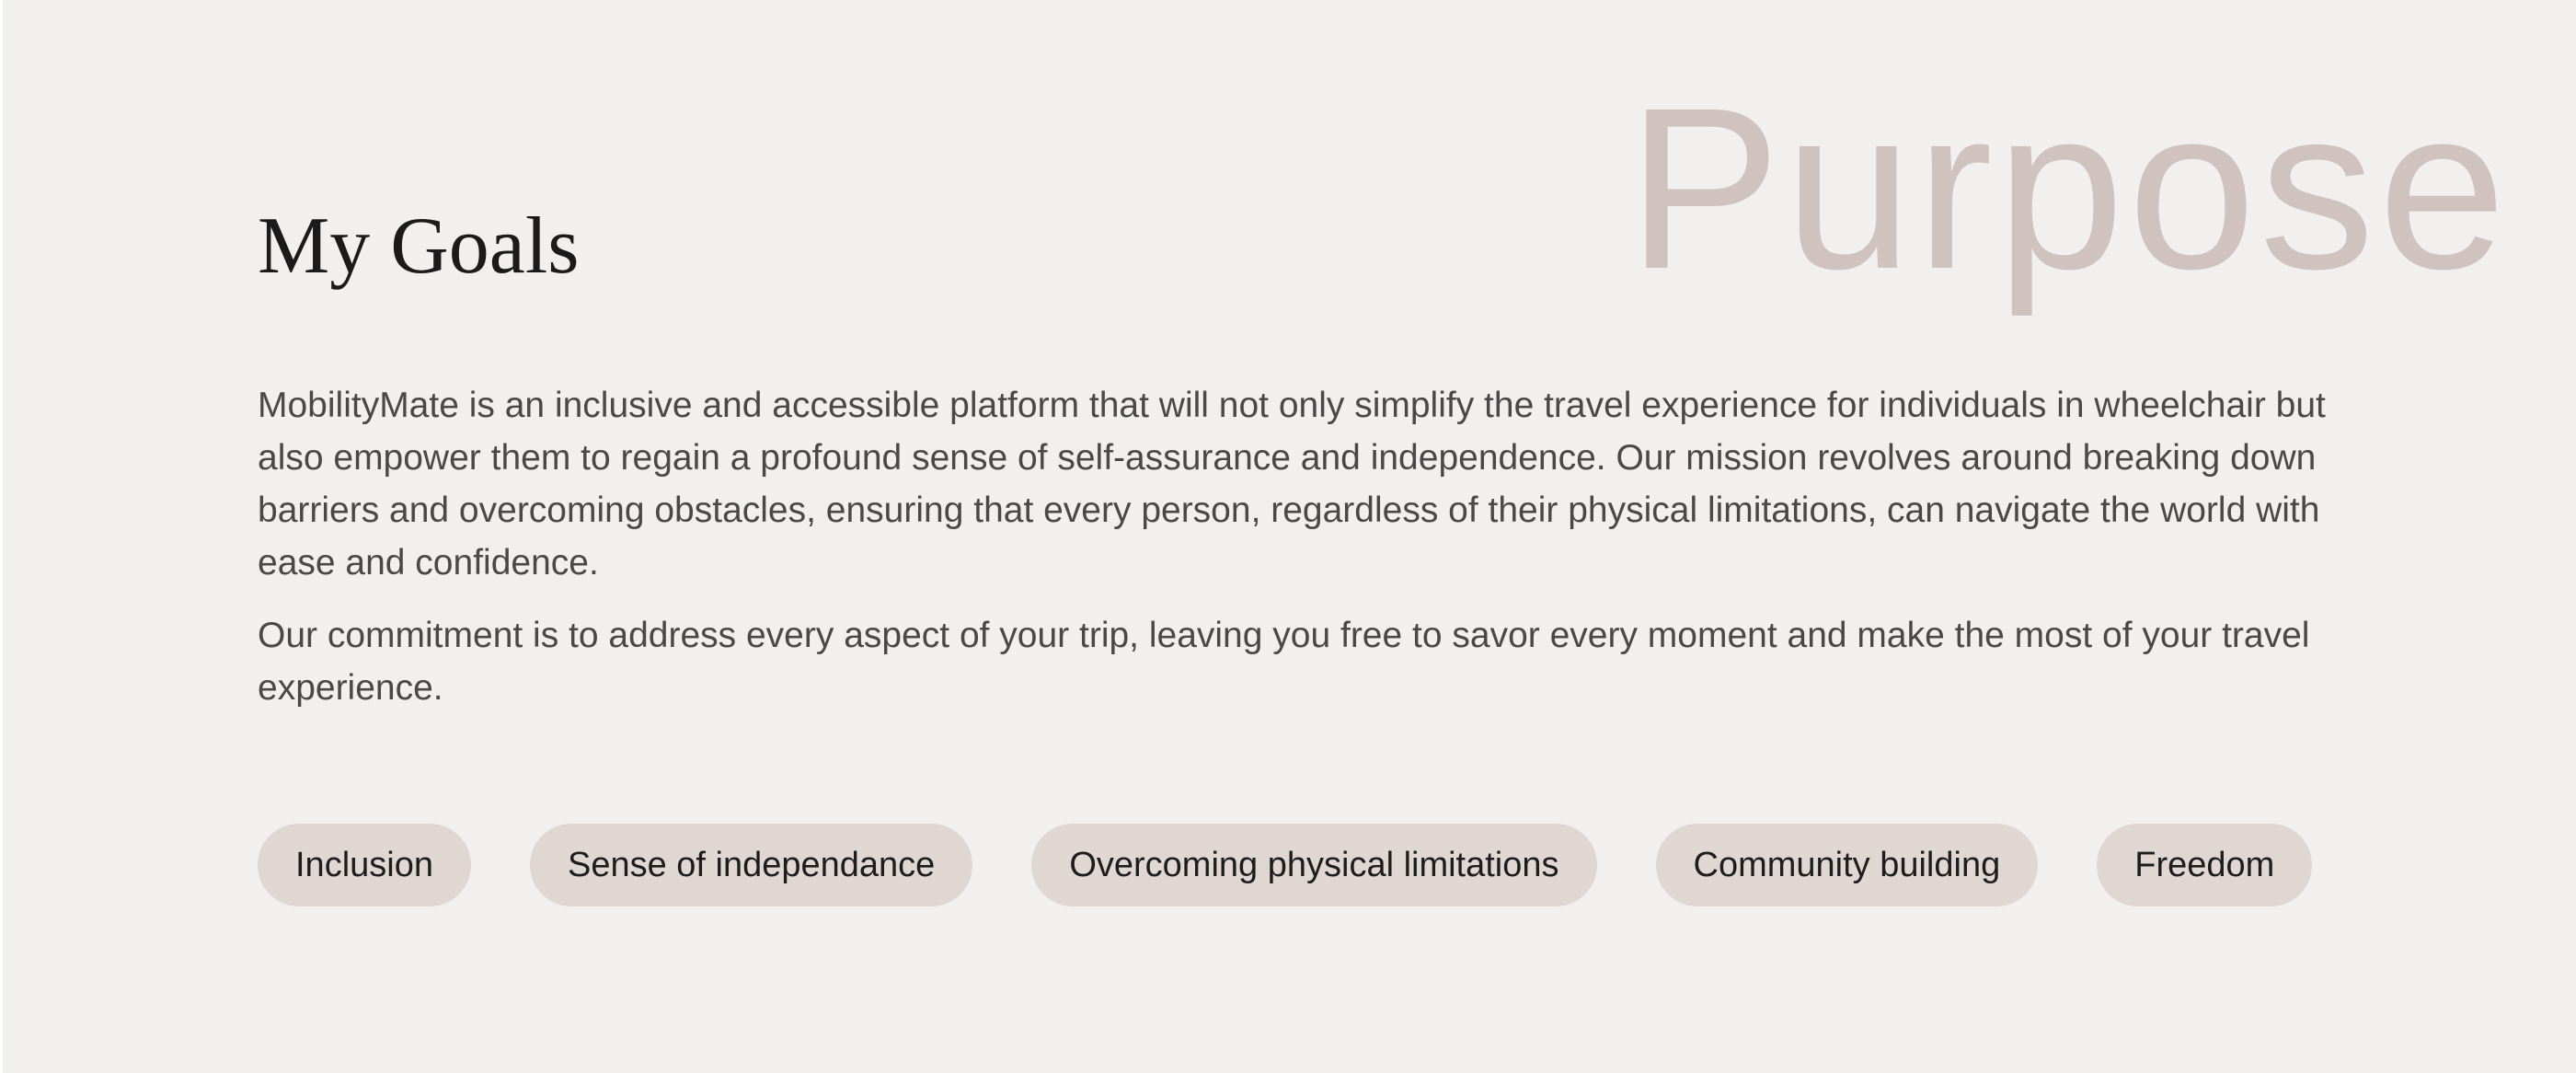  What do you see at coordinates (1, 536) in the screenshot?
I see `left-edge-divider` at bounding box center [1, 536].